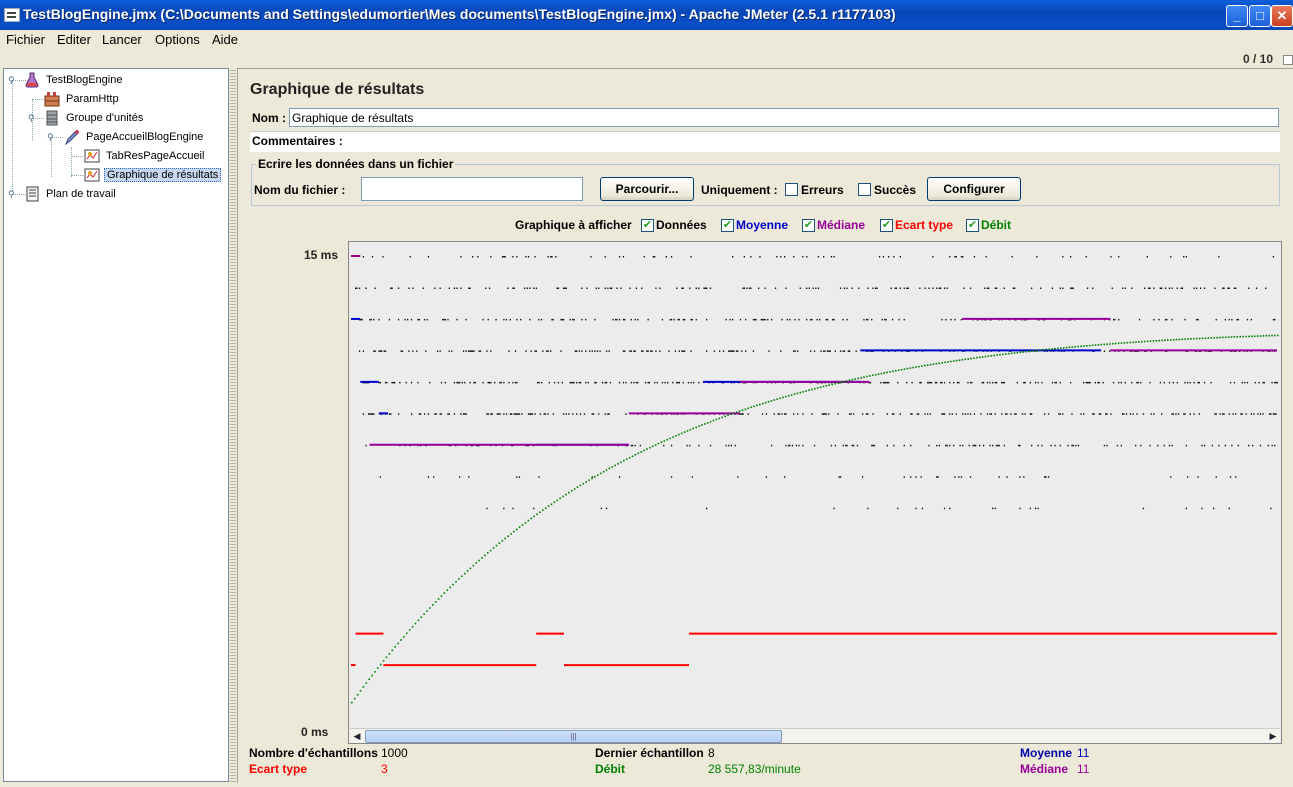 This screenshot has width=1293, height=787. What do you see at coordinates (32, 194) in the screenshot?
I see `workbench-icon` at bounding box center [32, 194].